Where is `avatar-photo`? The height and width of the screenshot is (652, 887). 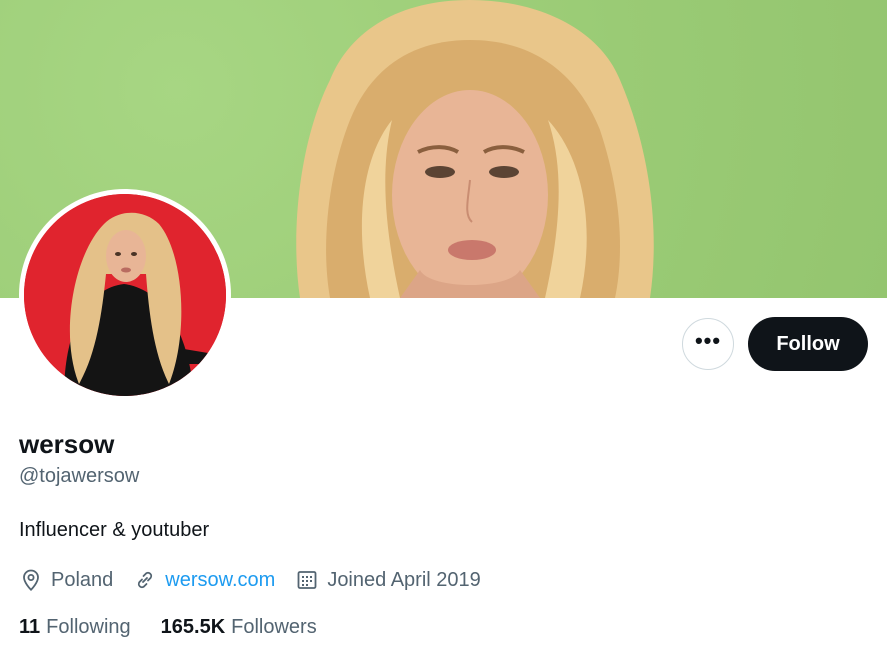 avatar-photo is located at coordinates (125, 295).